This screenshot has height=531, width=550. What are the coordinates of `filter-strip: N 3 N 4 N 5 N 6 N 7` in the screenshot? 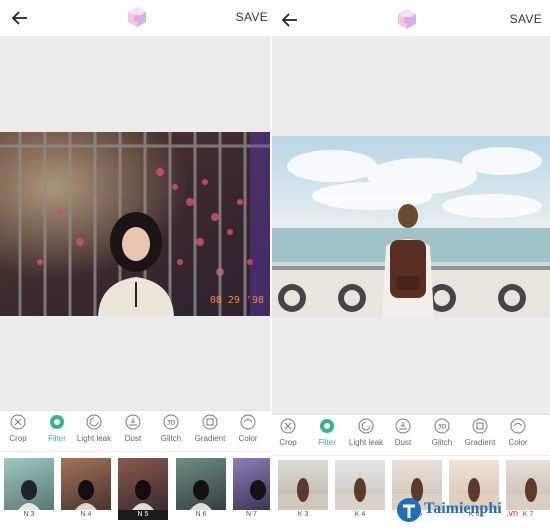 It's located at (135, 491).